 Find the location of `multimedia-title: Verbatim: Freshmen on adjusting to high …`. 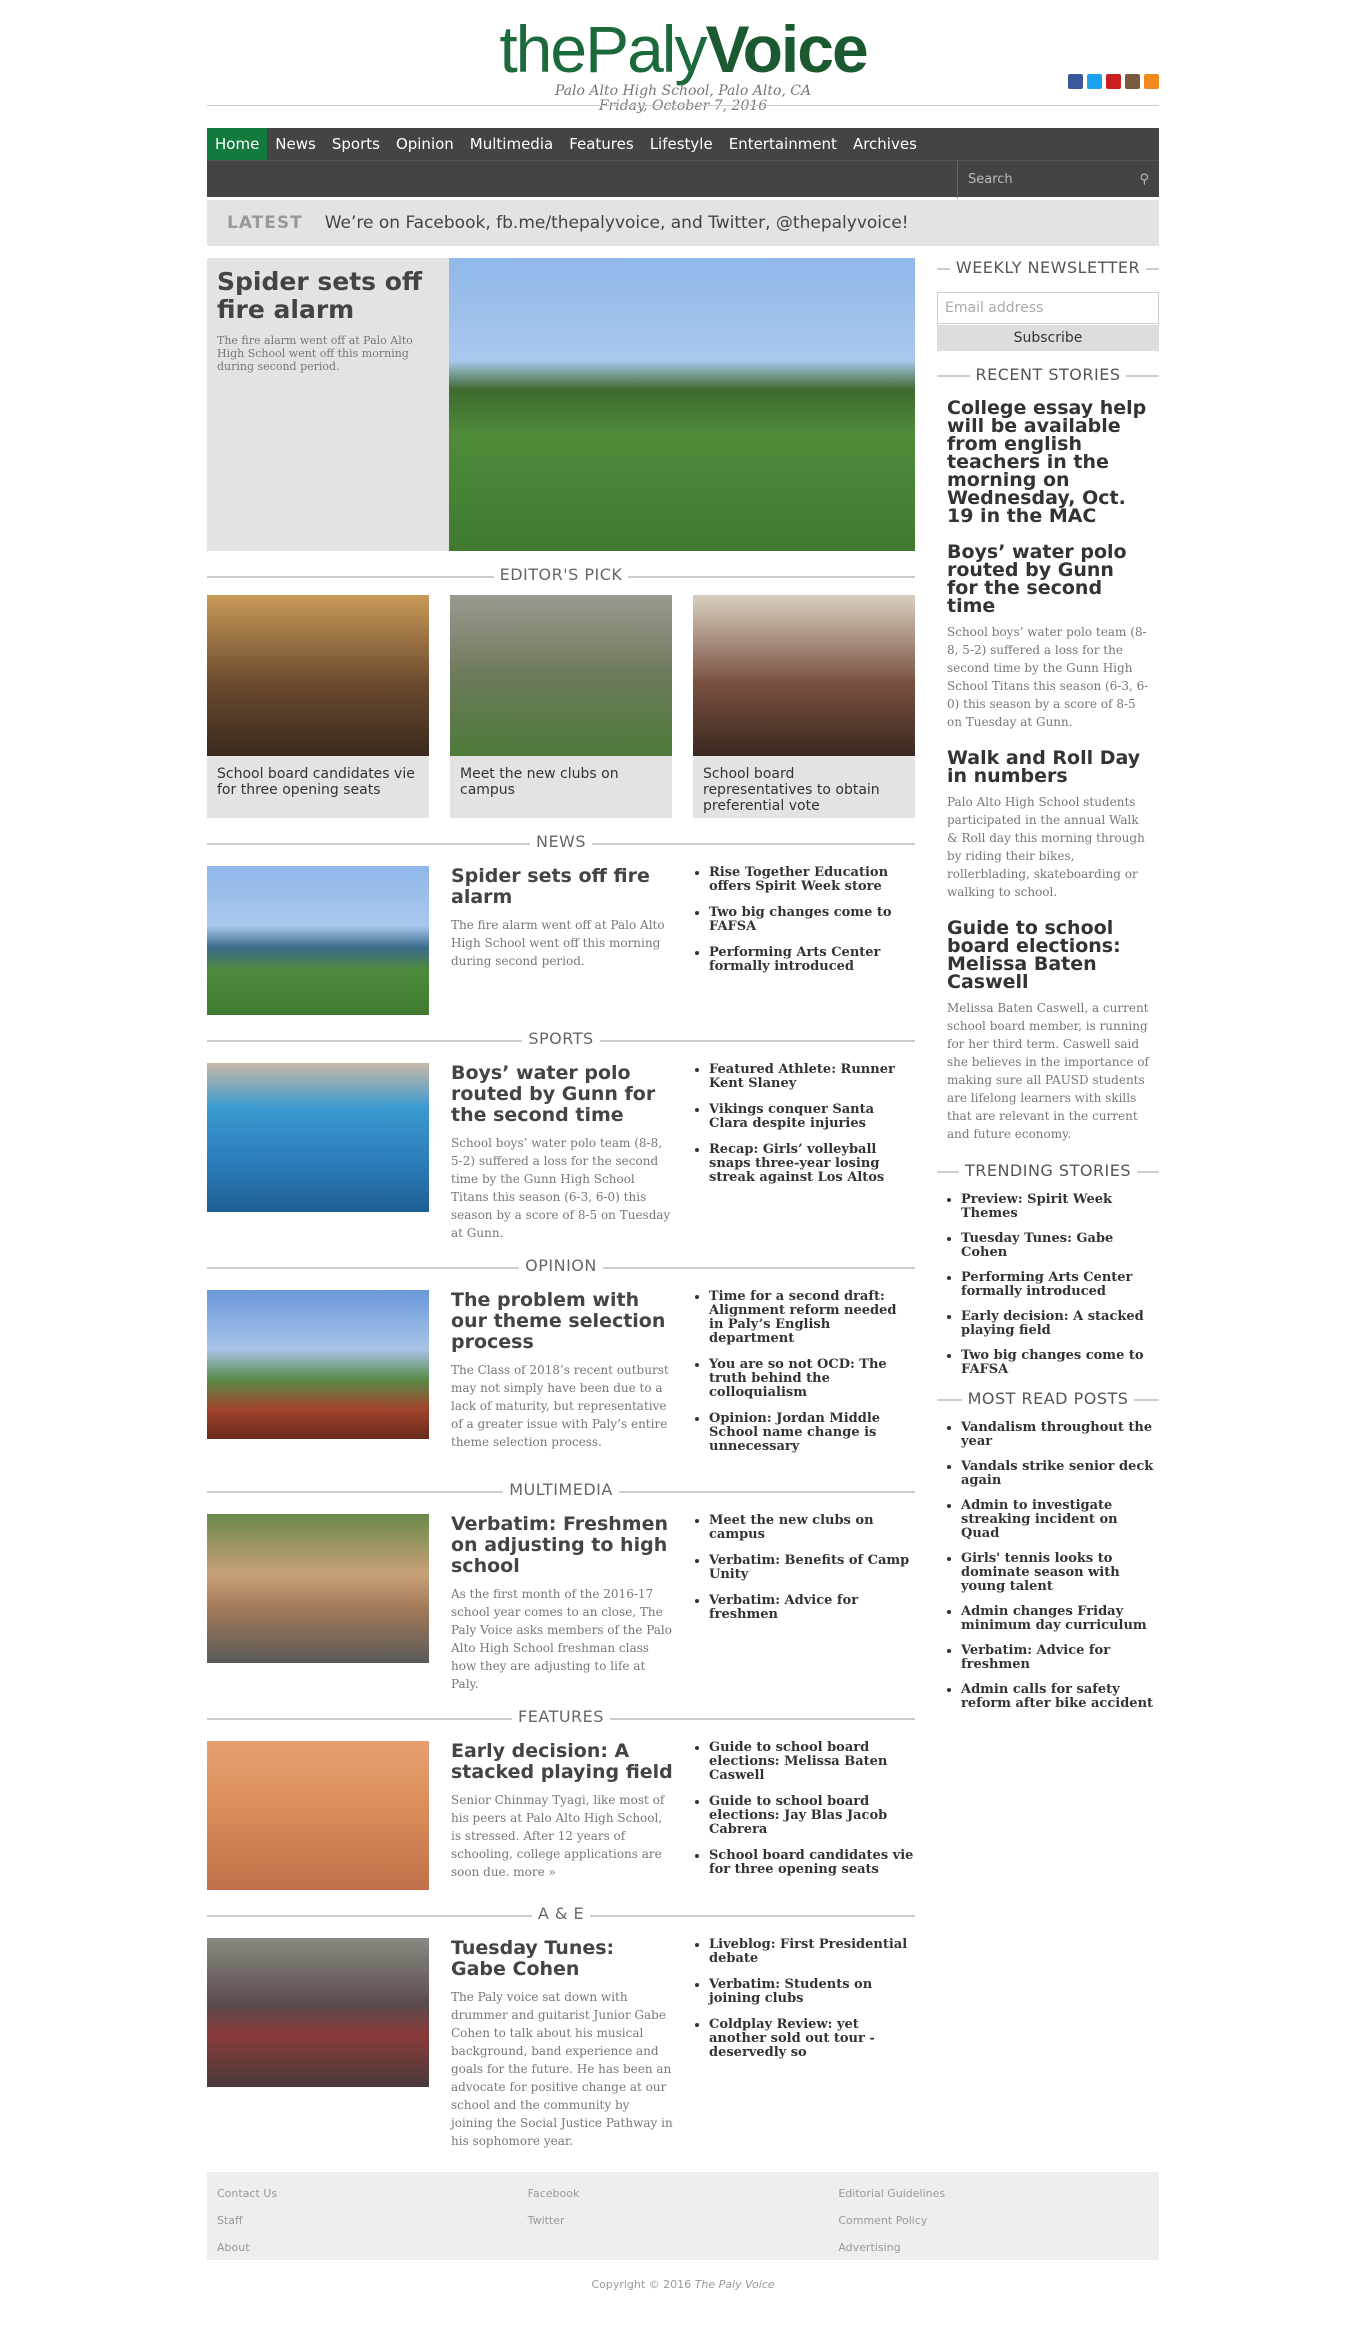

multimedia-title: Verbatim: Freshmen on adjusting to high … is located at coordinates (562, 1545).